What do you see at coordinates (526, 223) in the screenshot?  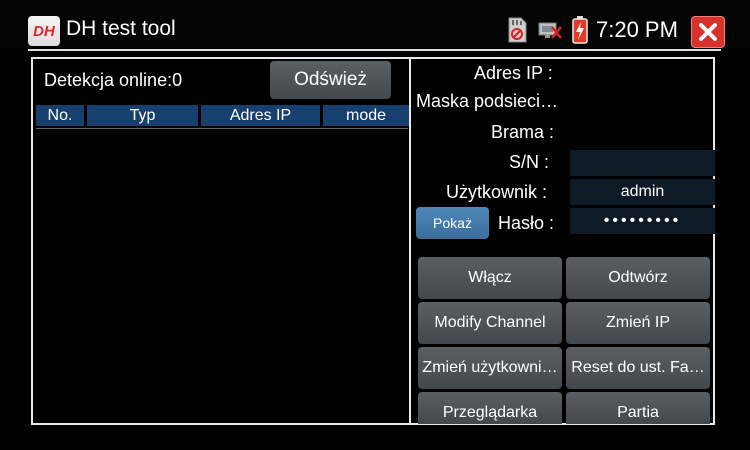 I see `password-label: Hasło :` at bounding box center [526, 223].